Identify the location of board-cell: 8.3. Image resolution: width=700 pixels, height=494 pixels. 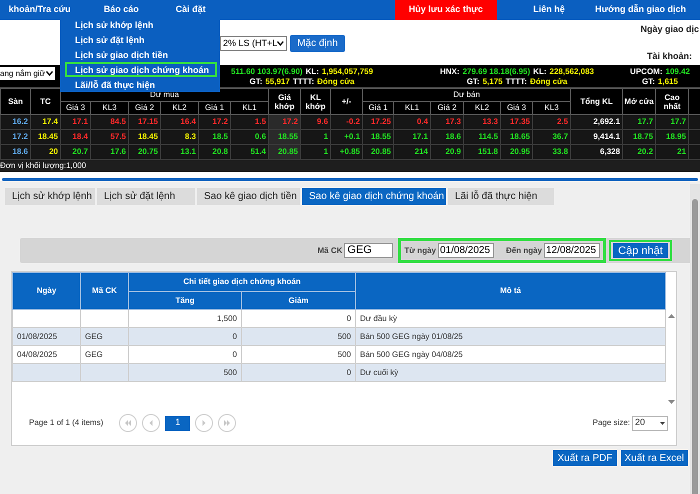
(179, 137).